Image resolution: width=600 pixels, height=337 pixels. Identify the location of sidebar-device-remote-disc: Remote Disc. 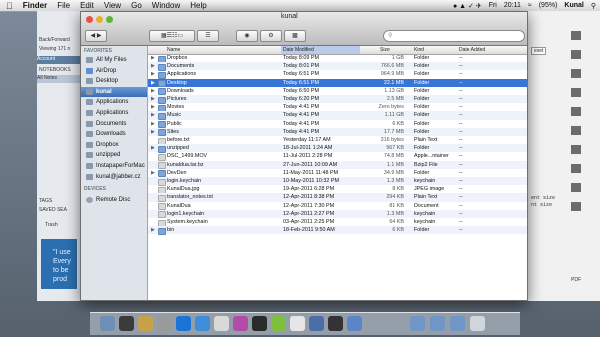
(114, 200).